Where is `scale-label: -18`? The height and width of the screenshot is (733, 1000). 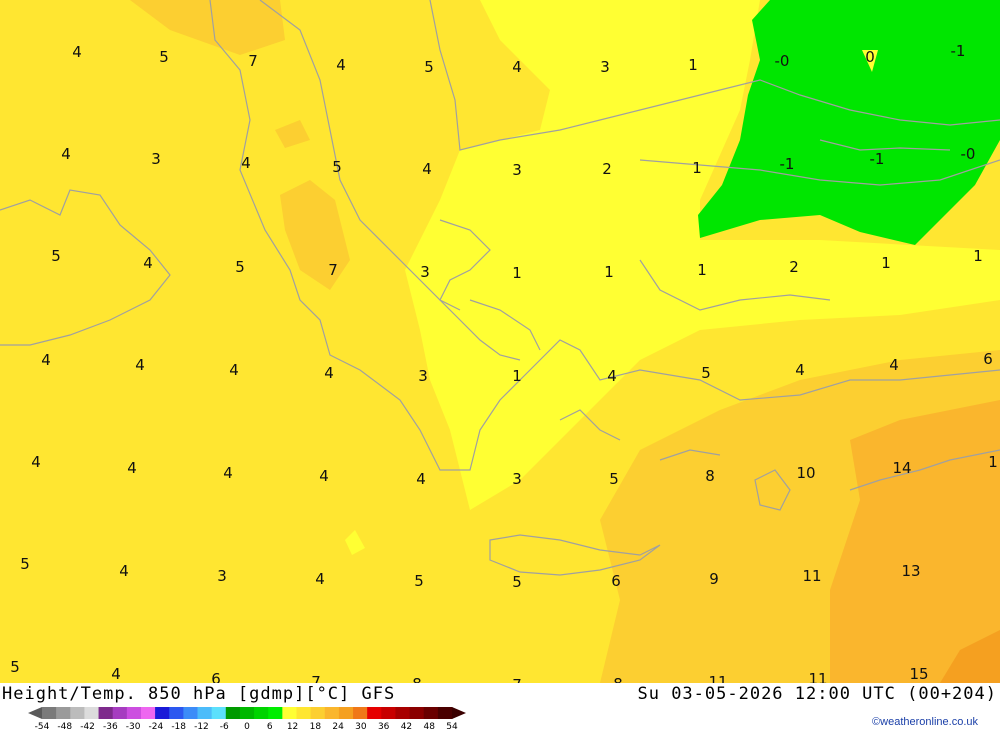
scale-label: -18 is located at coordinates (178, 727).